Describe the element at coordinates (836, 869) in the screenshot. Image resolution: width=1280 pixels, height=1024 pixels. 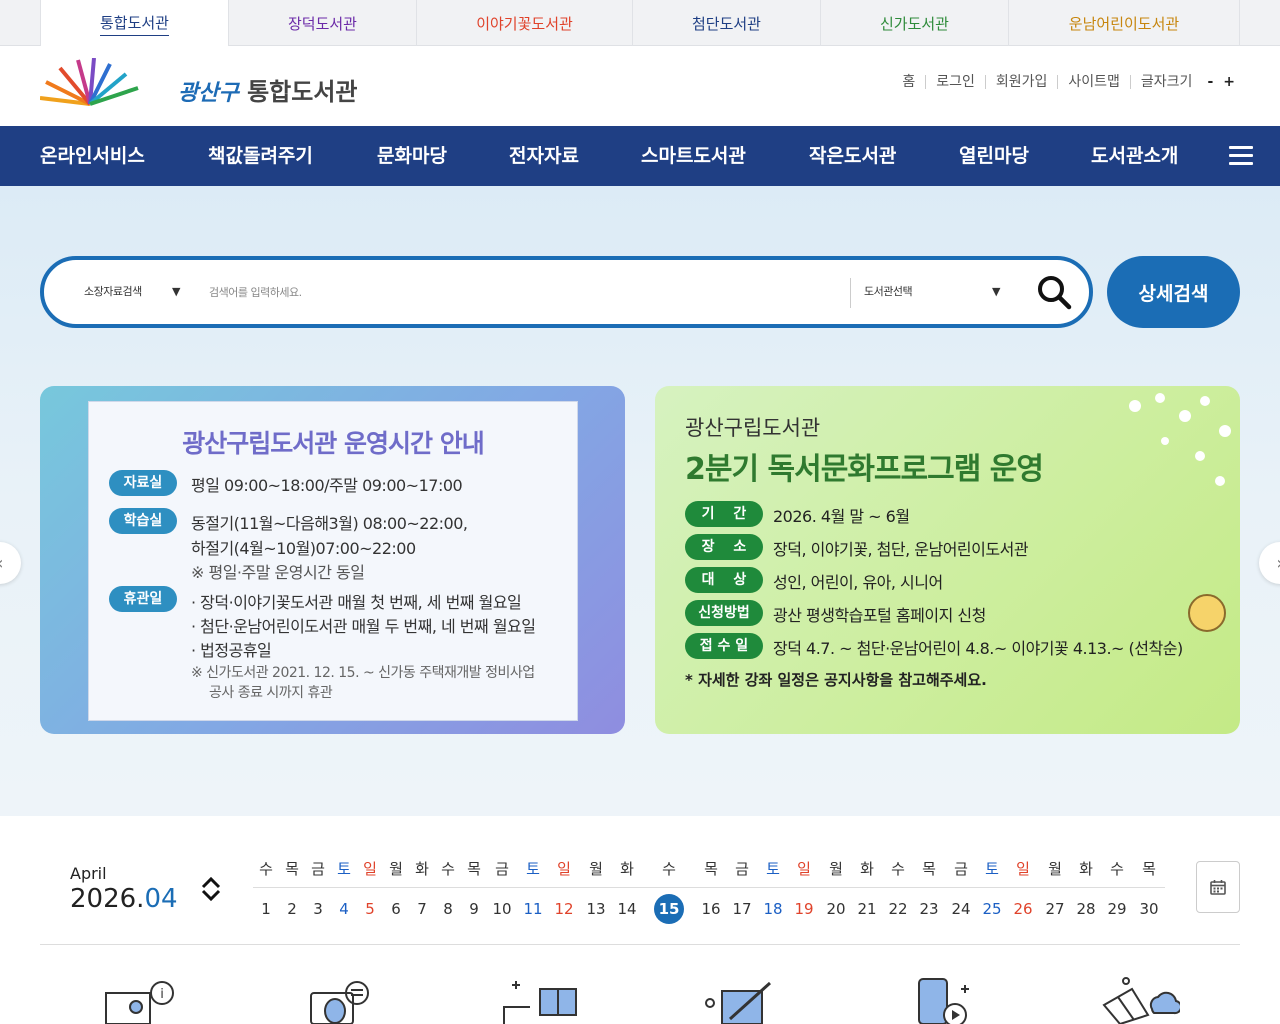
I see `calendar-weekday: 월` at that location.